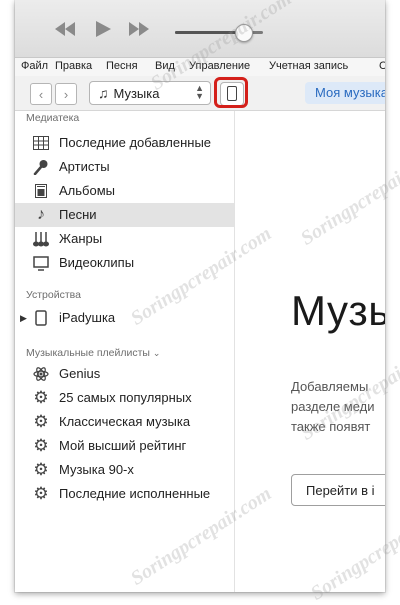 The image size is (400, 605). What do you see at coordinates (338, 490) in the screenshot?
I see `goto-store-button: Перейти в i` at bounding box center [338, 490].